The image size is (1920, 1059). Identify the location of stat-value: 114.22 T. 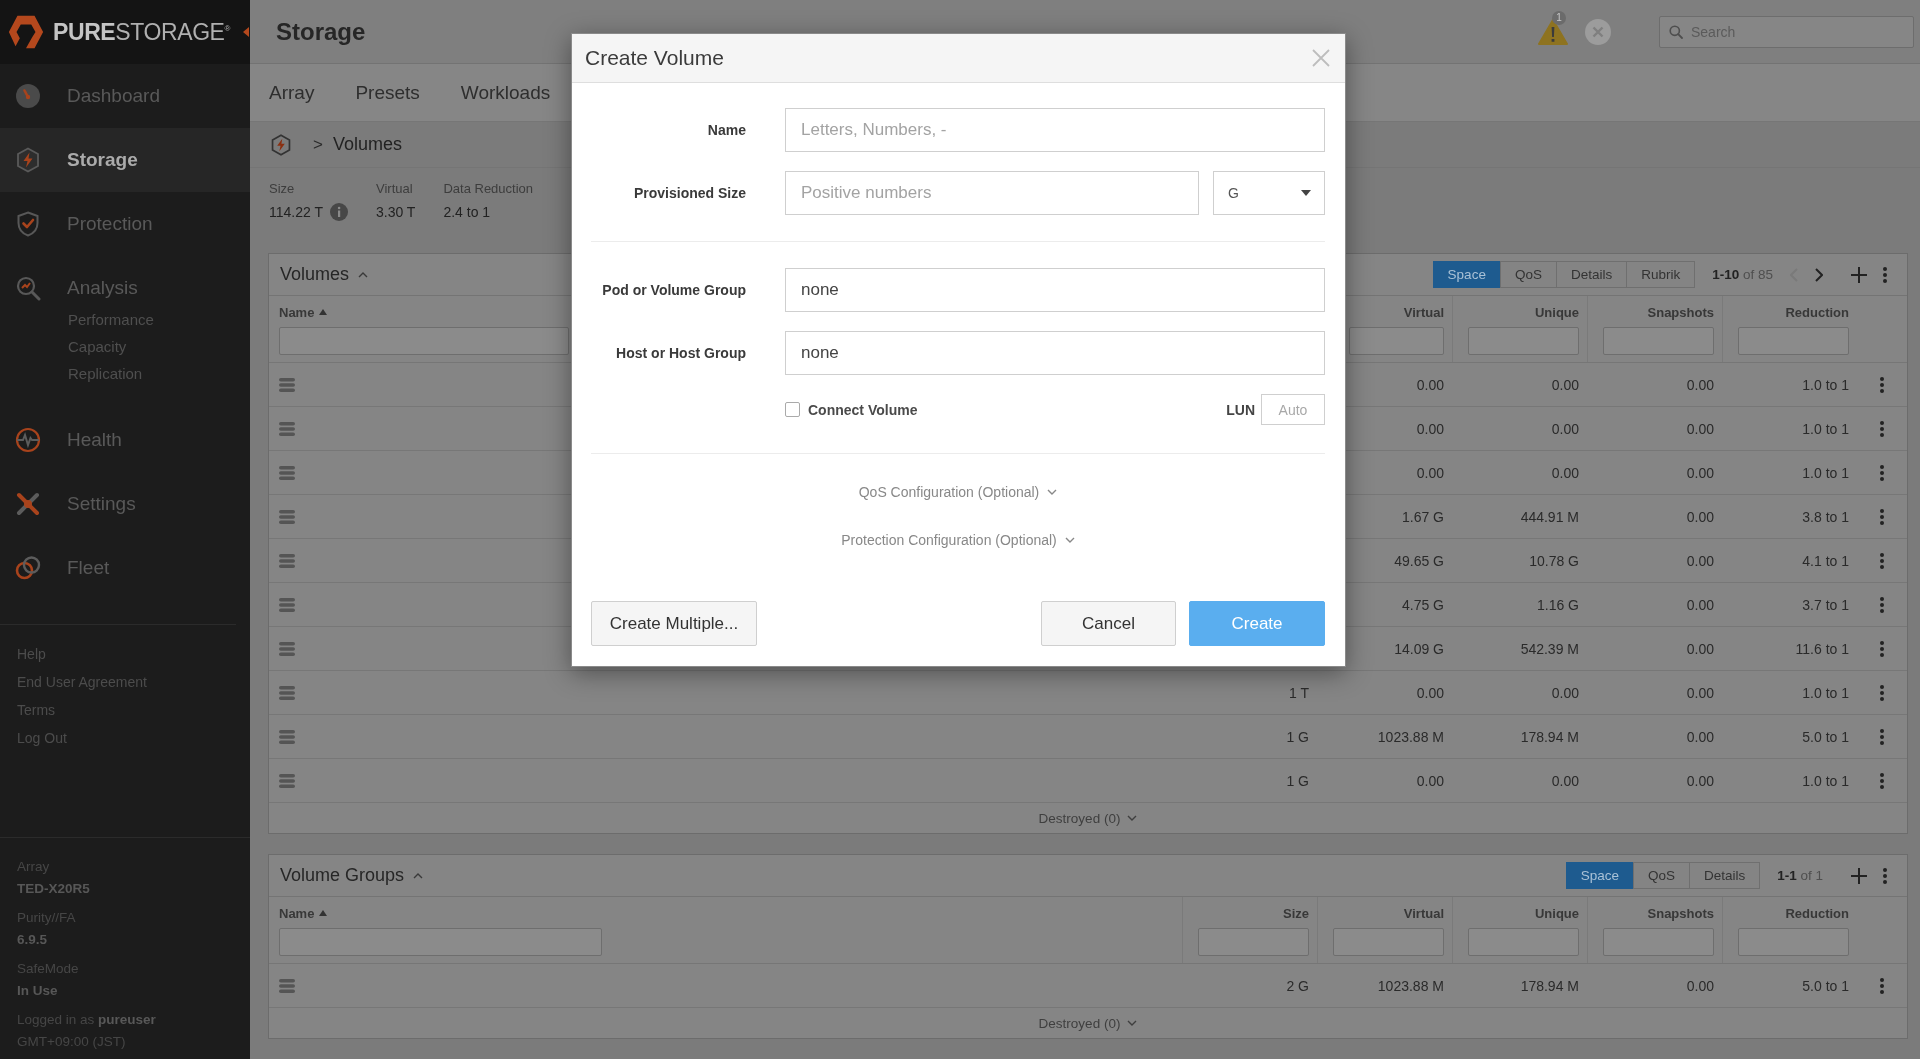
(296, 212).